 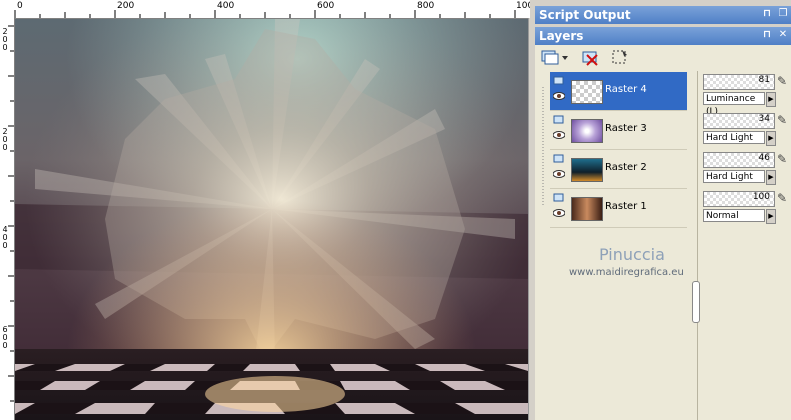 I want to click on ruler-label: 200, so click(x=126, y=6).